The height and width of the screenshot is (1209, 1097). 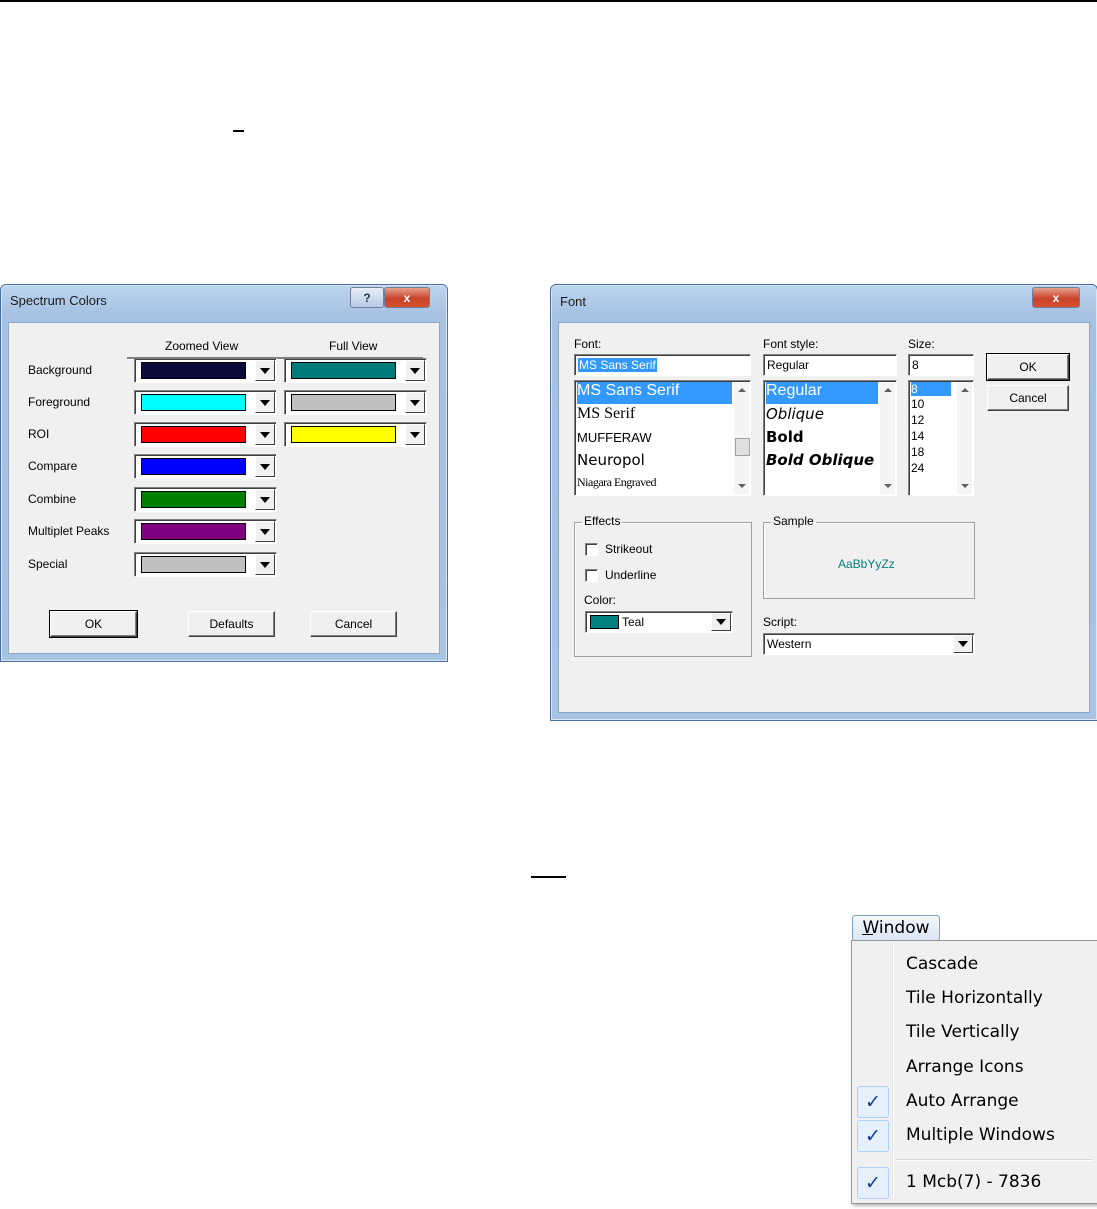 What do you see at coordinates (822, 414) in the screenshot?
I see `font-style-item: Oblique` at bounding box center [822, 414].